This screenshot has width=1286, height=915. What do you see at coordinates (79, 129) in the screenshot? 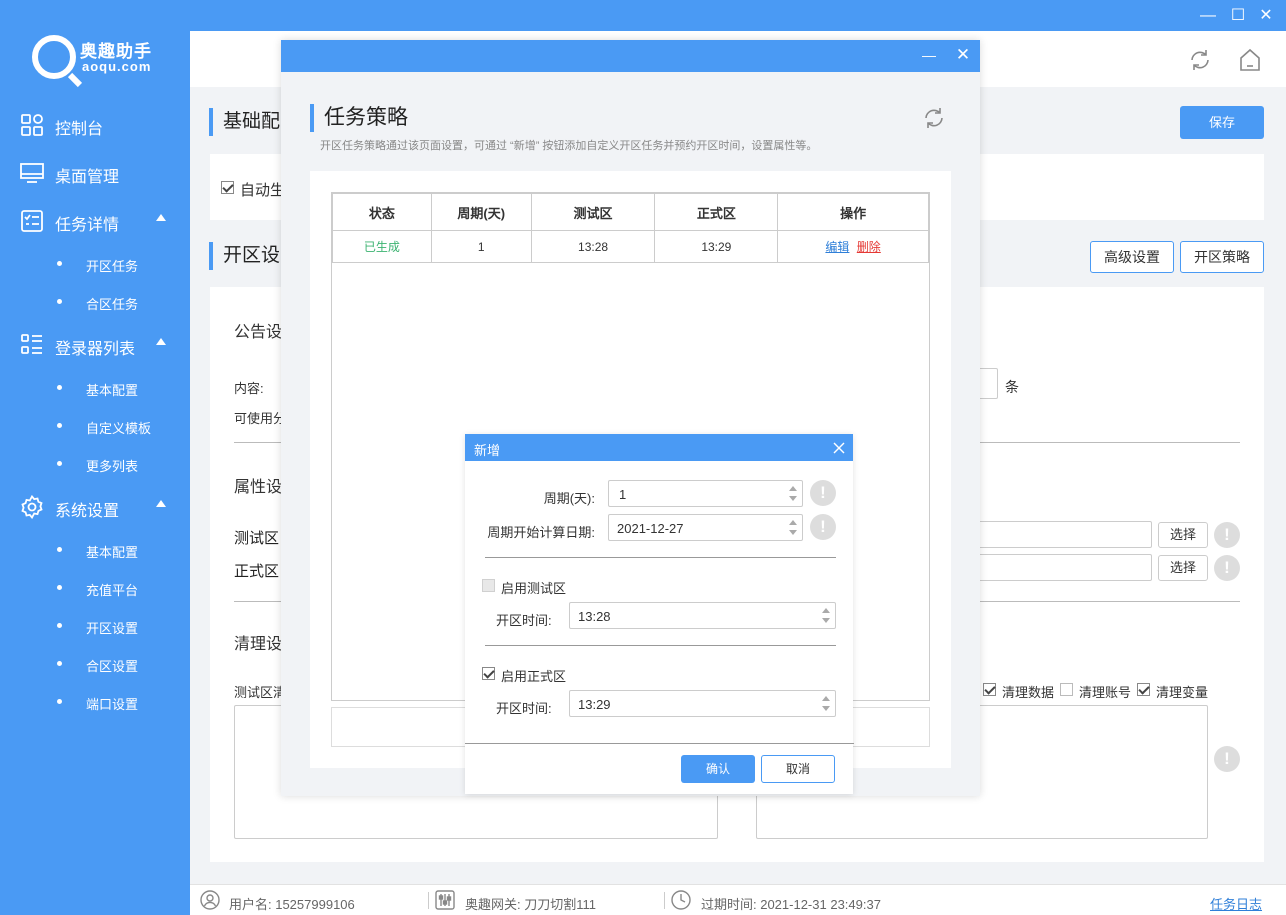
I see `sidebar-item-label: 控制台` at bounding box center [79, 129].